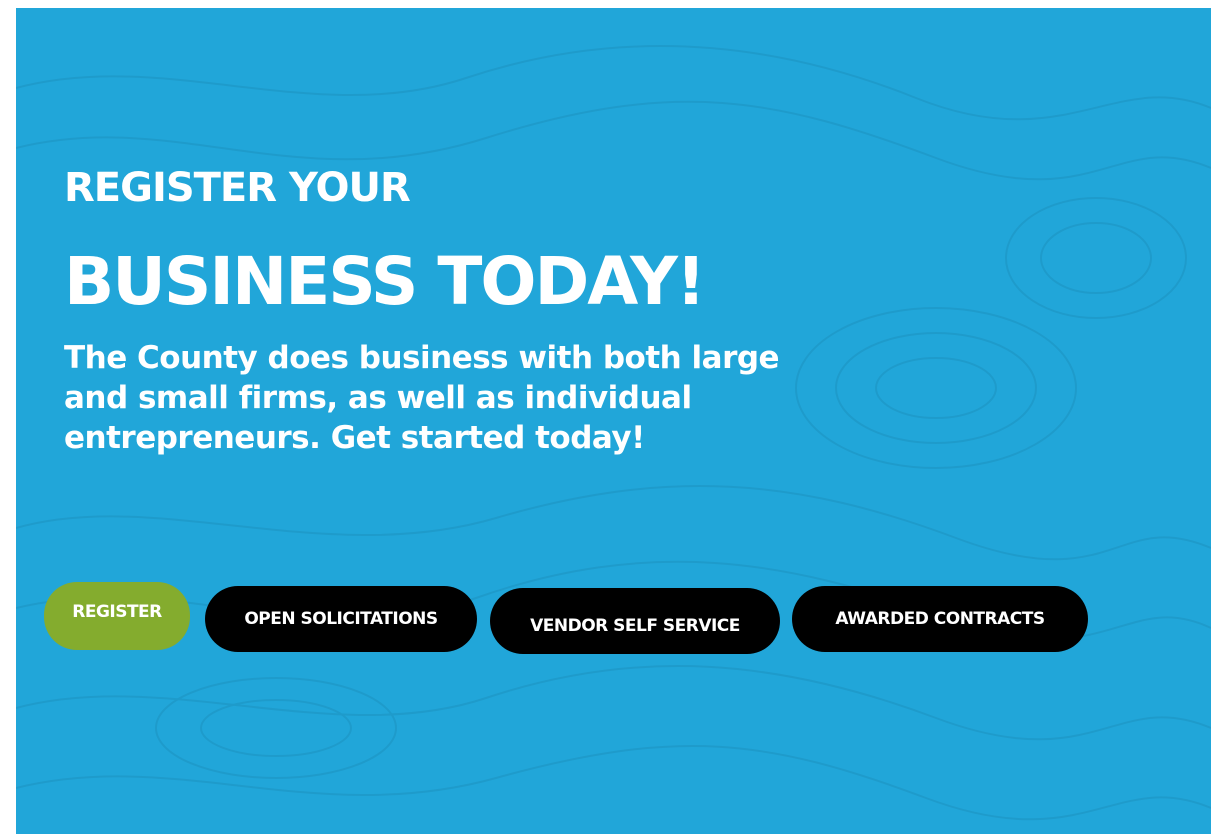 This screenshot has height=834, width=1217. What do you see at coordinates (385, 281) in the screenshot?
I see `heading-line-2: BUSINESS TODAY!` at bounding box center [385, 281].